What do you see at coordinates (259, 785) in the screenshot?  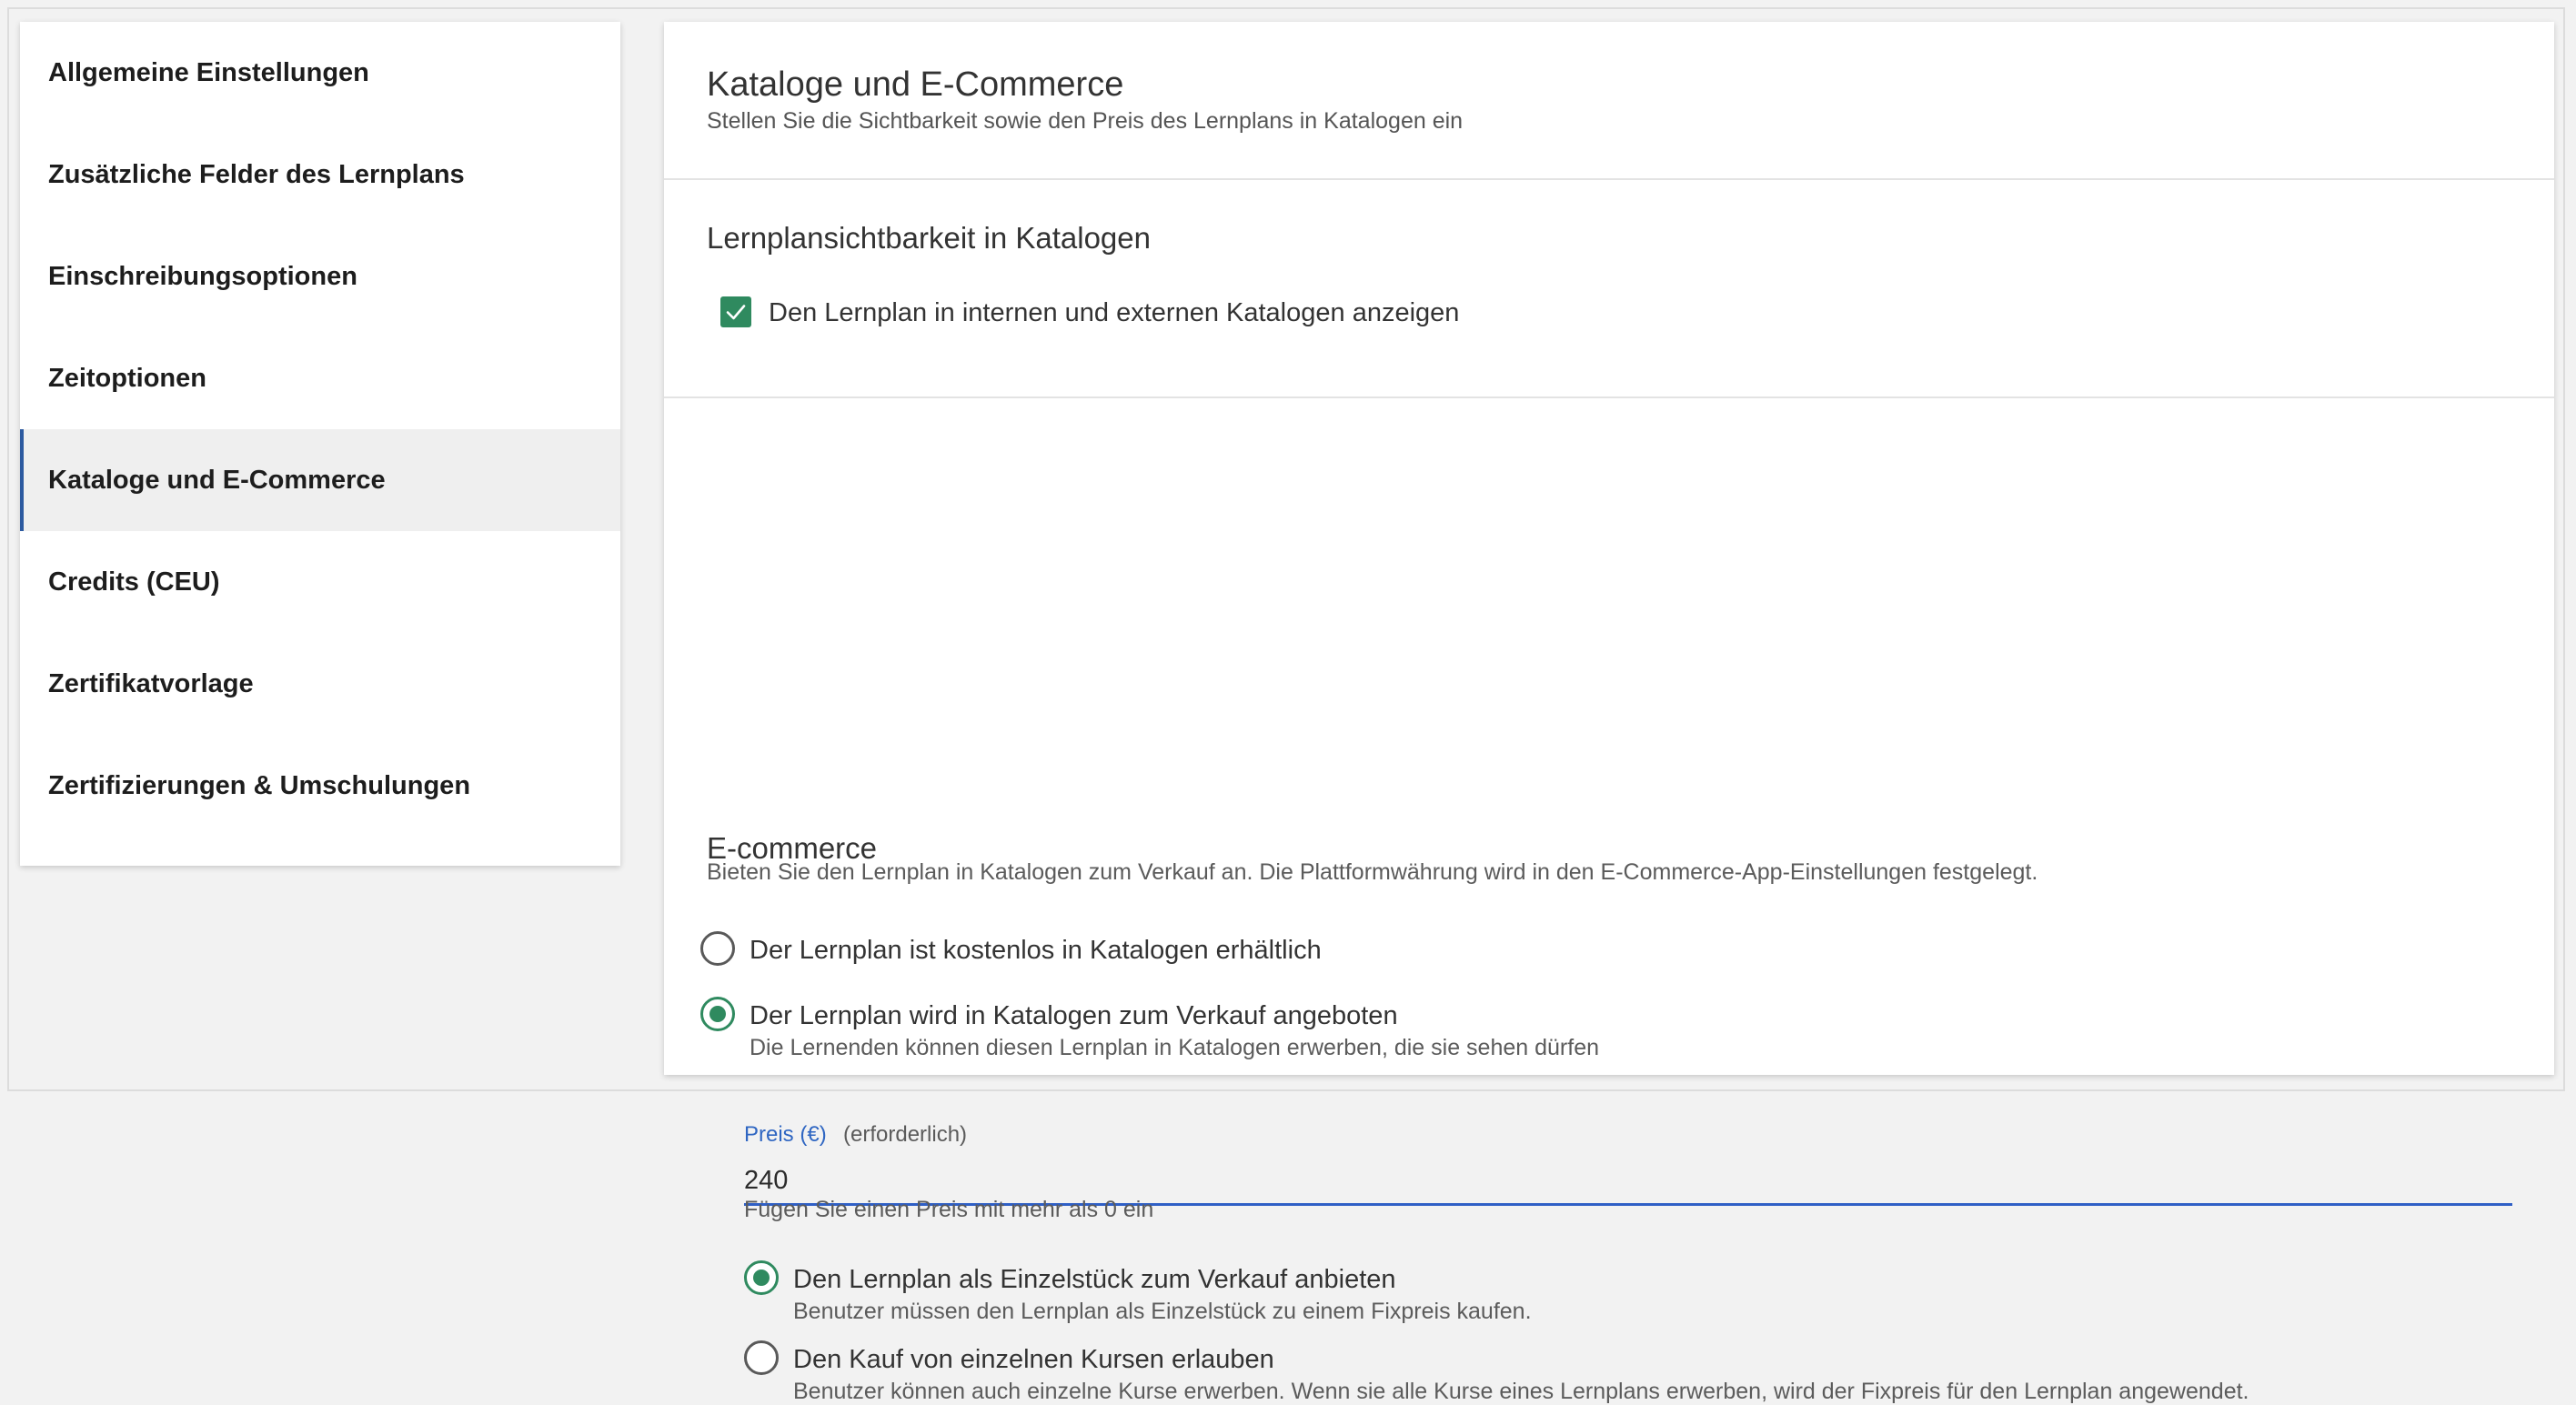 I see `sidebar-item-label: Zertifizierungen & Umschulungen` at bounding box center [259, 785].